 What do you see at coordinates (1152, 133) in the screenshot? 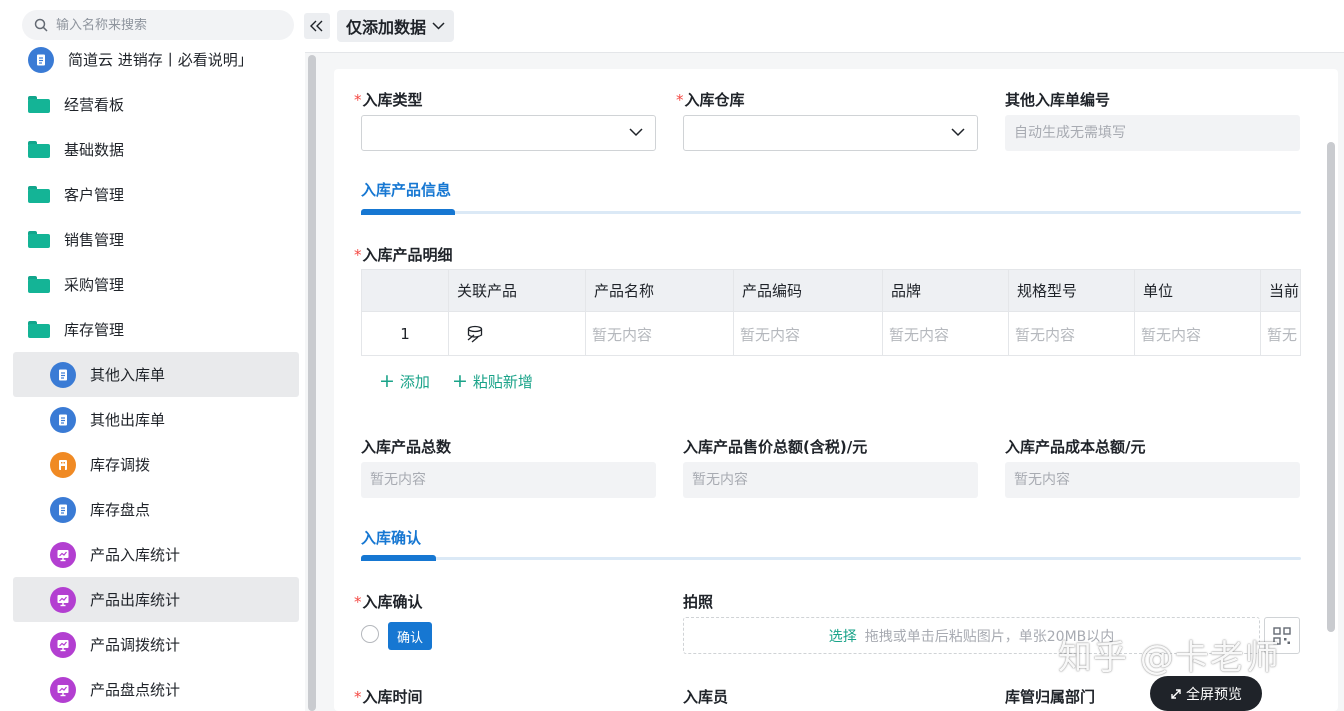
I see `other-no-field: 自动生成无需填写` at bounding box center [1152, 133].